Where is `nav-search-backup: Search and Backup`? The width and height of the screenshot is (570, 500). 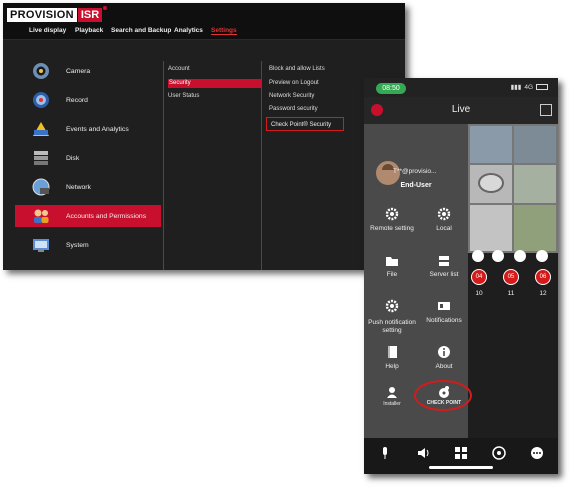 nav-search-backup: Search and Backup is located at coordinates (141, 30).